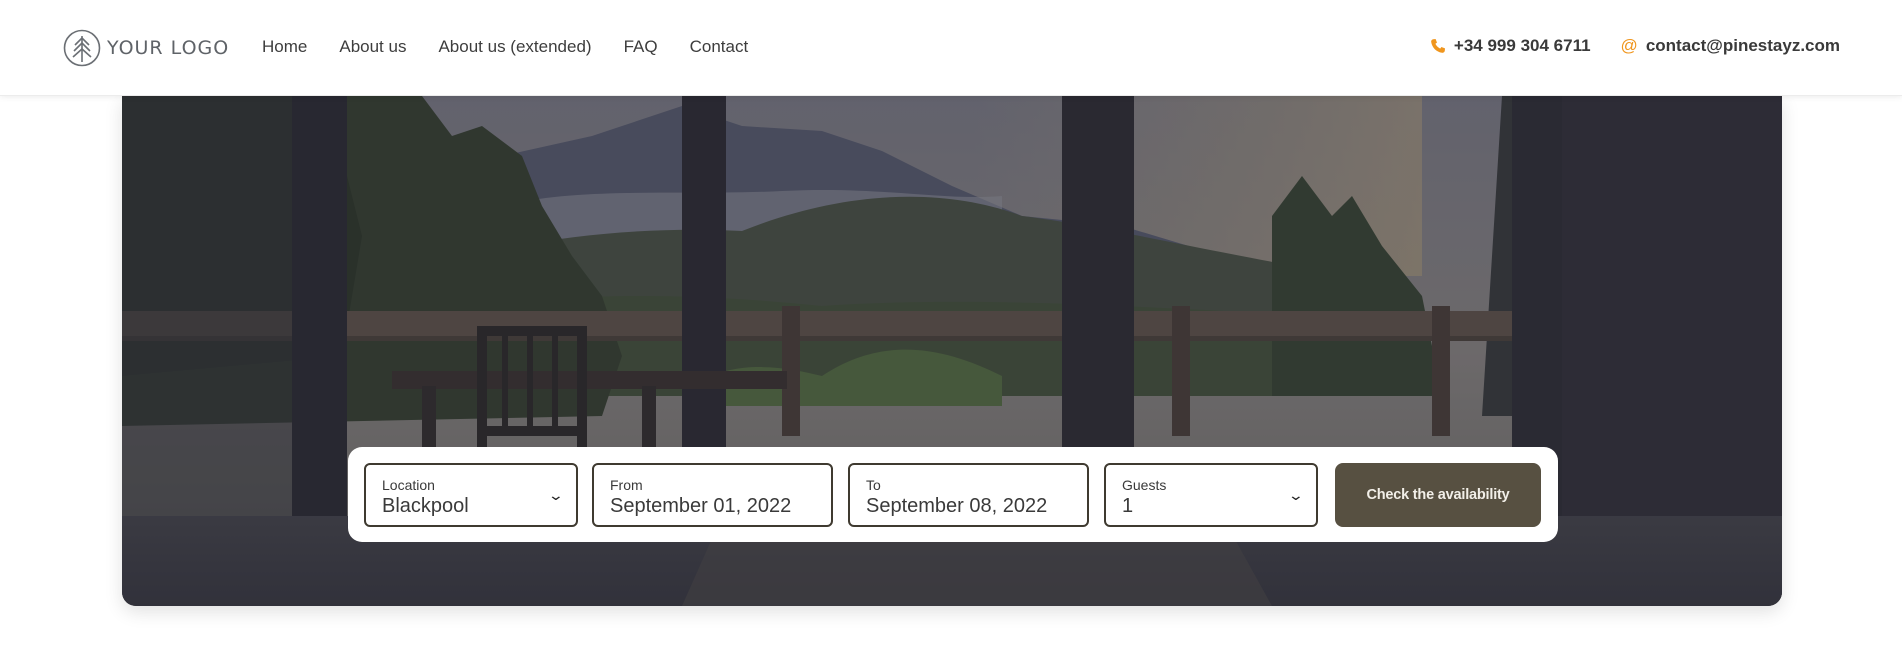 This screenshot has height=655, width=1902. What do you see at coordinates (626, 485) in the screenshot?
I see `from-label: From` at bounding box center [626, 485].